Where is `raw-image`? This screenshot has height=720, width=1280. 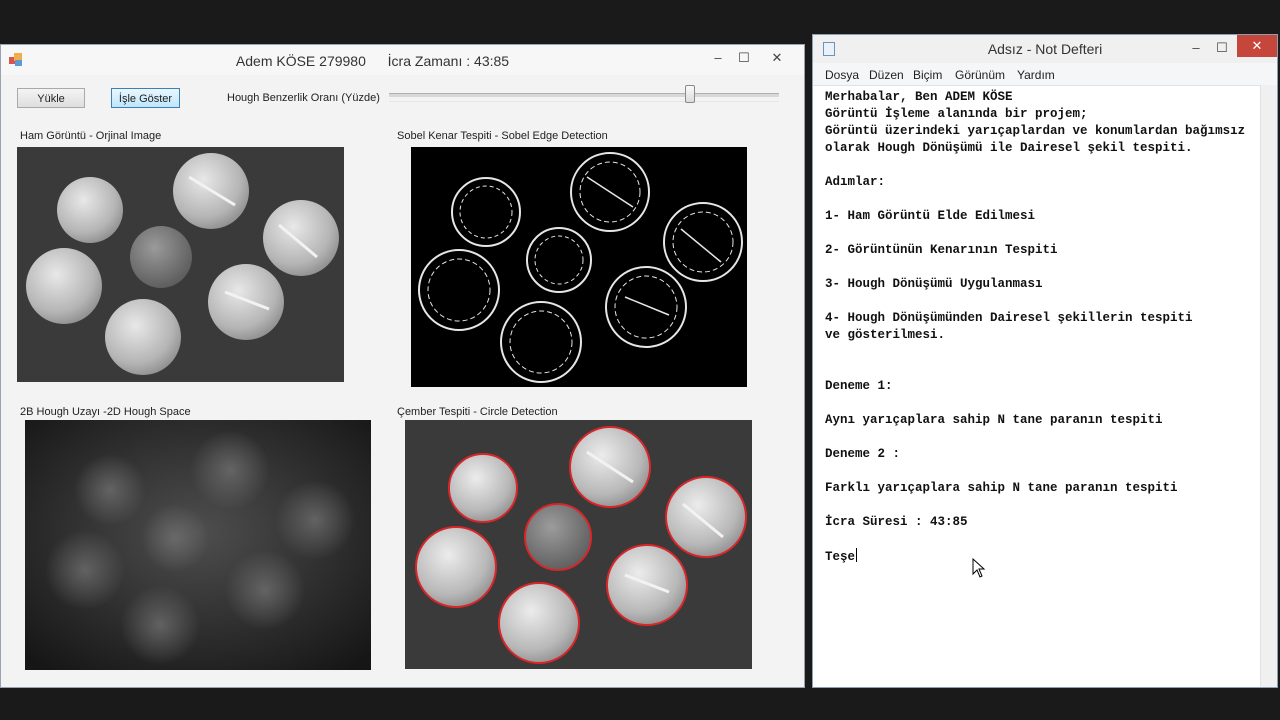
raw-image is located at coordinates (180, 264).